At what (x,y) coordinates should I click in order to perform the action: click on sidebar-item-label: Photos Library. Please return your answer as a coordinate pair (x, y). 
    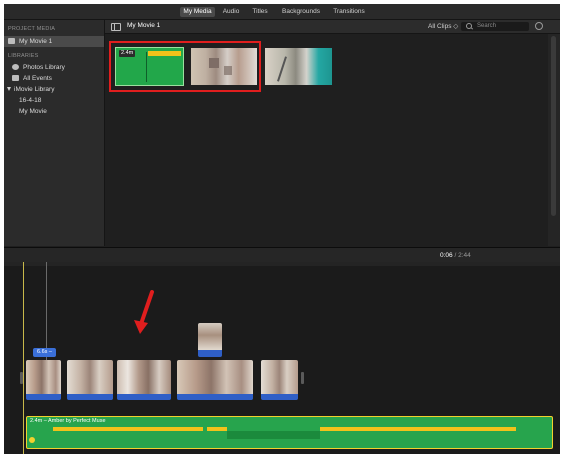
    Looking at the image, I should click on (44, 67).